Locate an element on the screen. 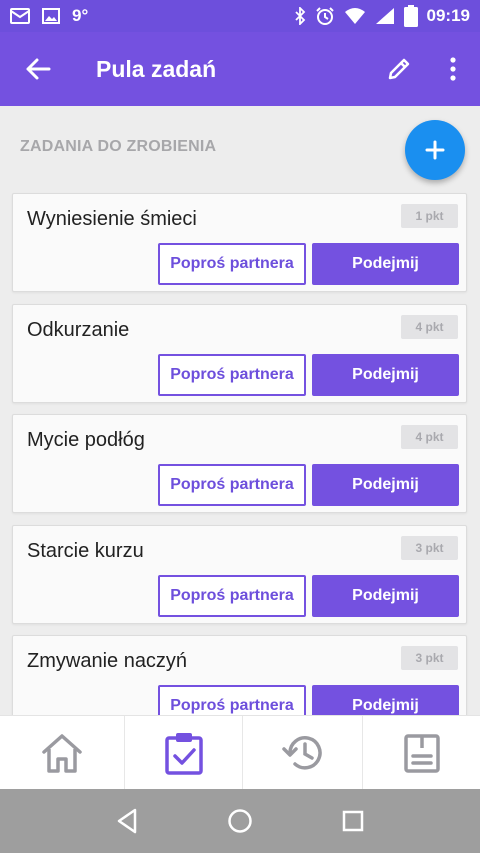 The image size is (480, 853). image-icon is located at coordinates (51, 16).